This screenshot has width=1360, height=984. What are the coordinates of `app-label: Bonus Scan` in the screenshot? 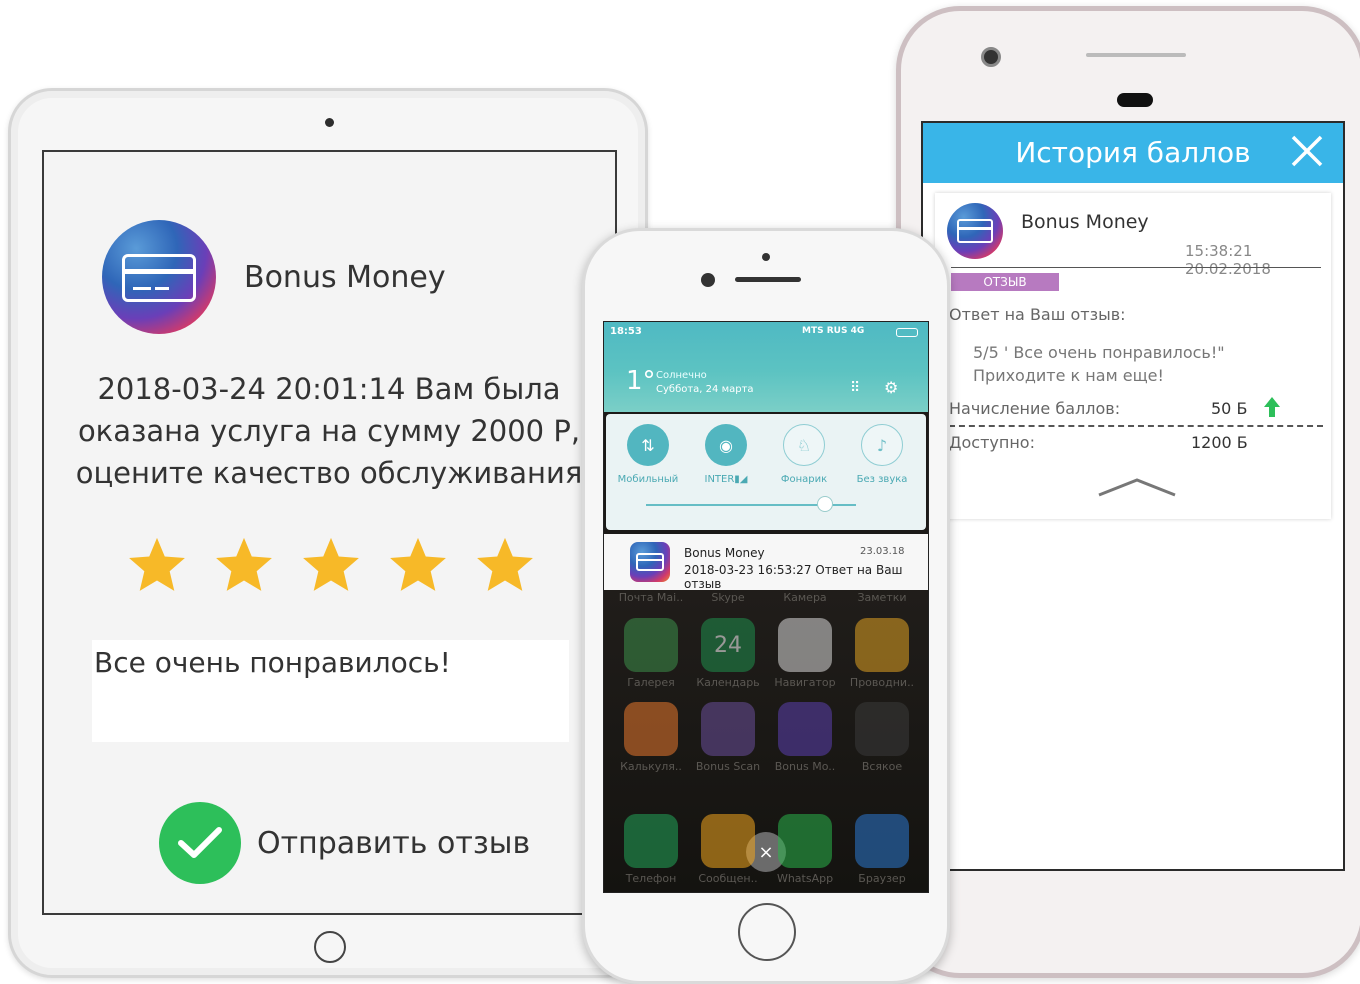 It's located at (728, 766).